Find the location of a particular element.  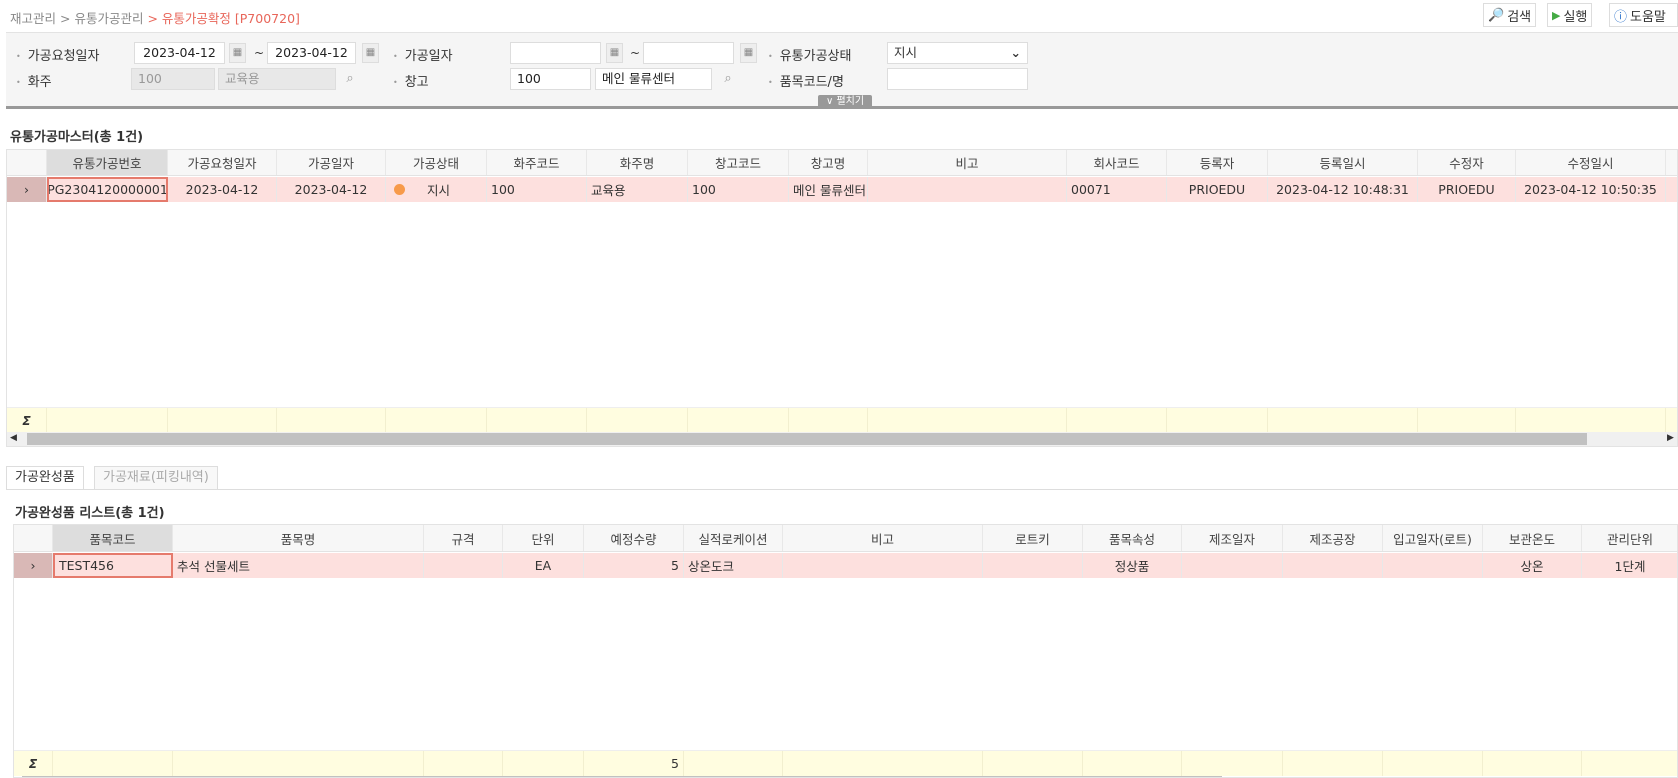

column-header: 화주명 is located at coordinates (637, 162).